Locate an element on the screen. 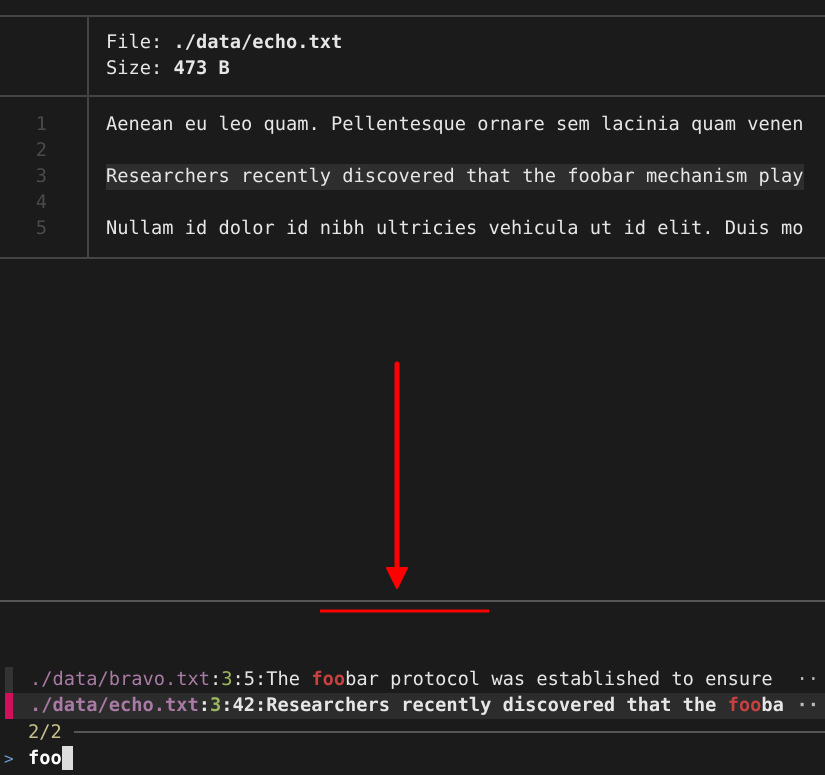 The width and height of the screenshot is (825, 775). result-row: ./data/bravo.txt:3:5:The foobar protocol was established to ensure ·· is located at coordinates (415, 680).